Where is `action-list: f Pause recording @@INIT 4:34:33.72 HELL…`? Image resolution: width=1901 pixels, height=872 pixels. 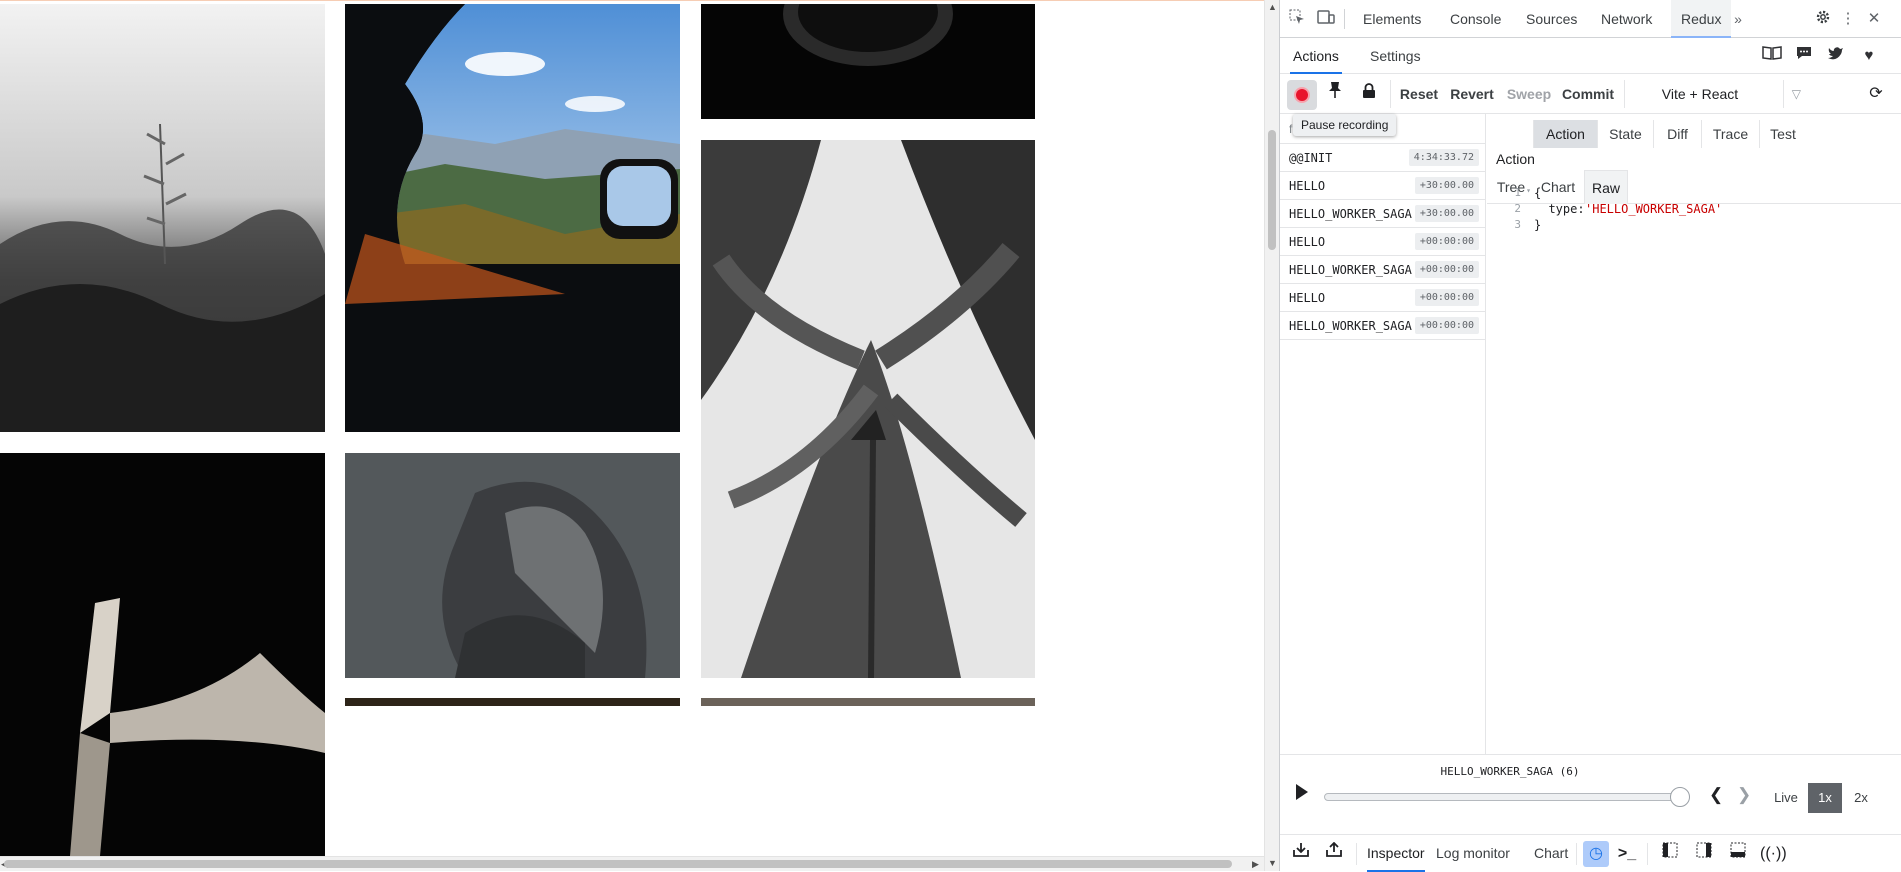 action-list: f Pause recording @@INIT 4:34:33.72 HELL… is located at coordinates (1383, 434).